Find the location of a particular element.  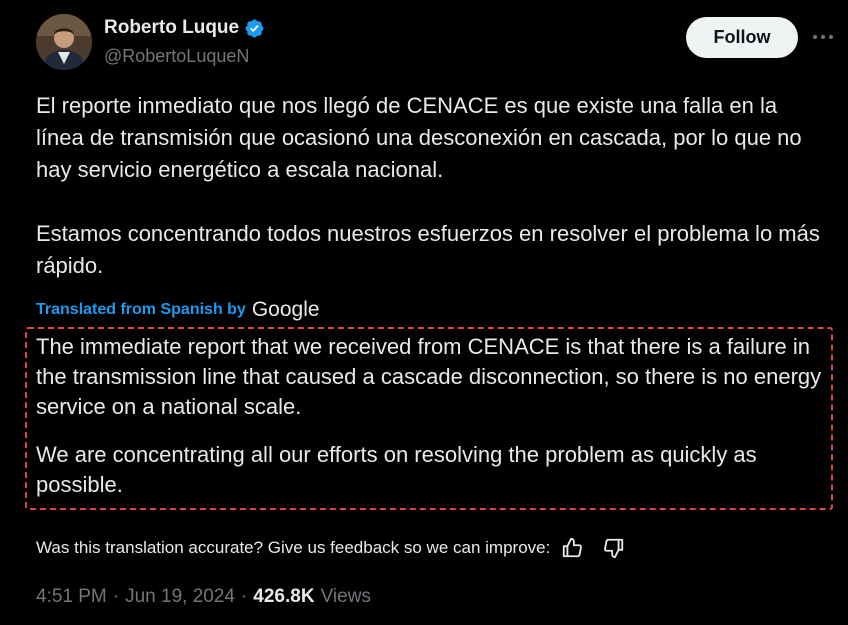

thumbs-down-icon is located at coordinates (614, 548).